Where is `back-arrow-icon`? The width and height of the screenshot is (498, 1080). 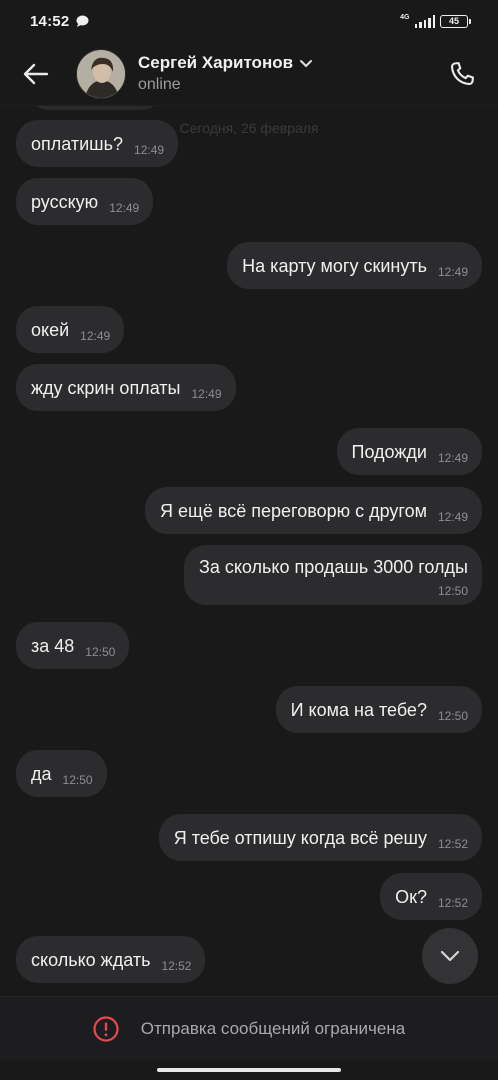 back-arrow-icon is located at coordinates (36, 73).